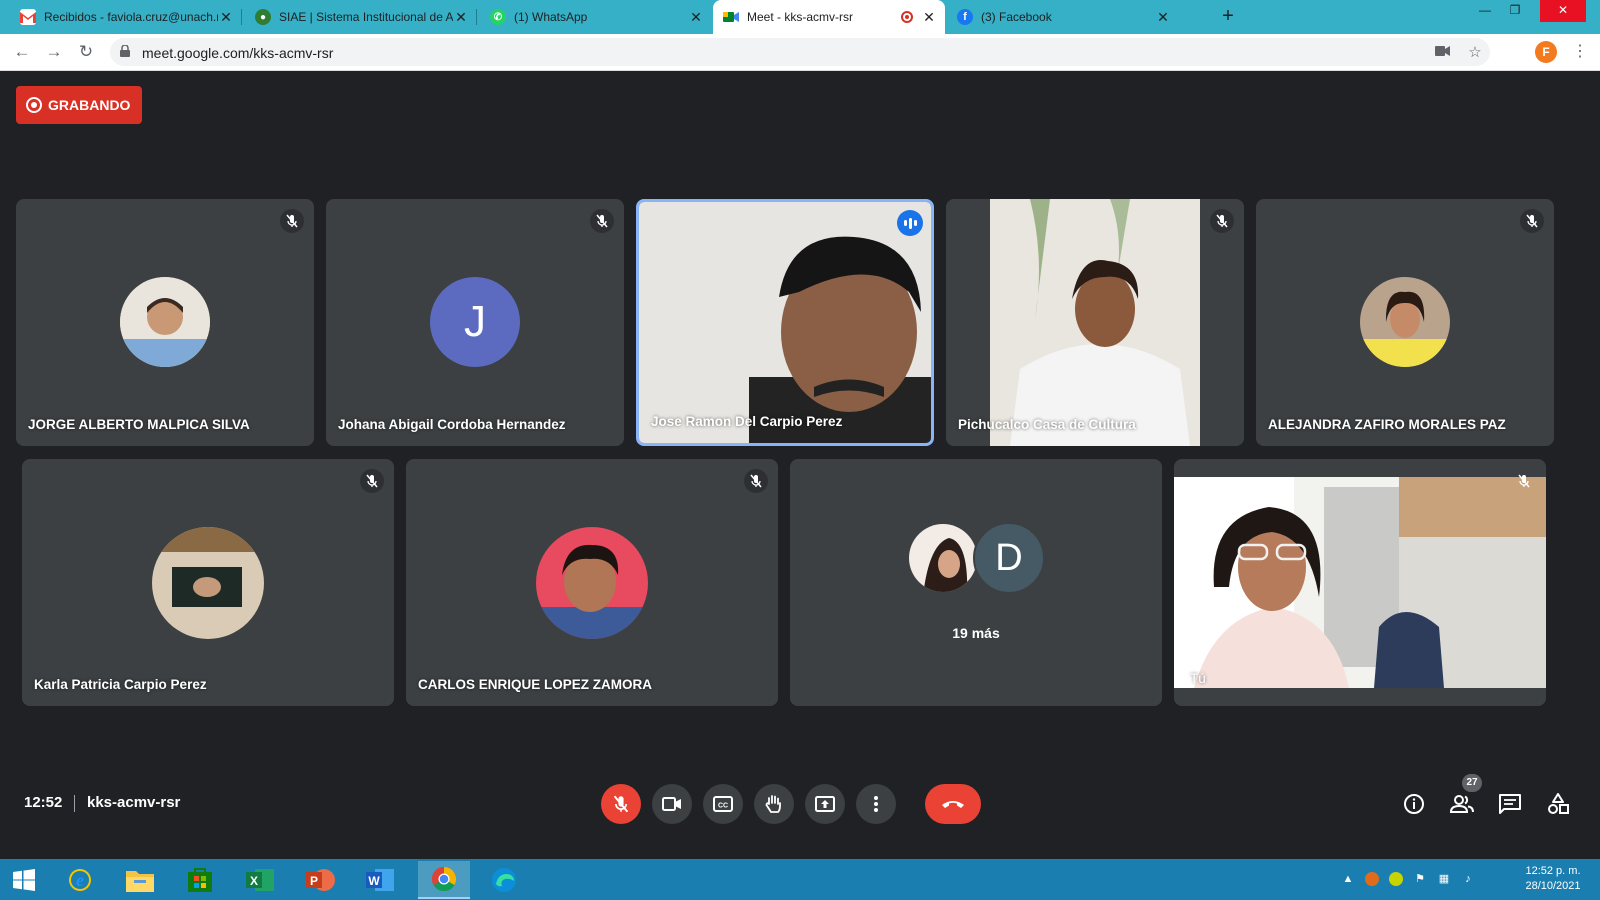 The image size is (1600, 900). Describe the element at coordinates (1443, 53) in the screenshot. I see `camera-blocked-icon` at that location.